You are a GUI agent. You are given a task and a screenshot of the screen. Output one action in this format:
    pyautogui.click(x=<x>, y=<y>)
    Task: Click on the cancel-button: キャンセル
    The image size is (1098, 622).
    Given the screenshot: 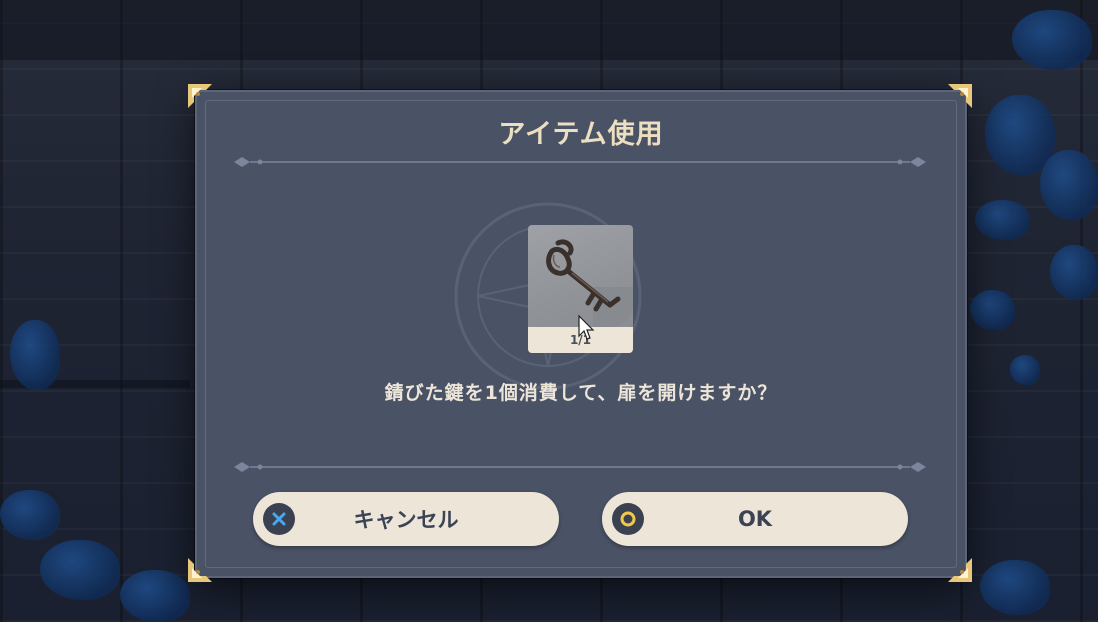 What is the action you would take?
    pyautogui.click(x=406, y=519)
    